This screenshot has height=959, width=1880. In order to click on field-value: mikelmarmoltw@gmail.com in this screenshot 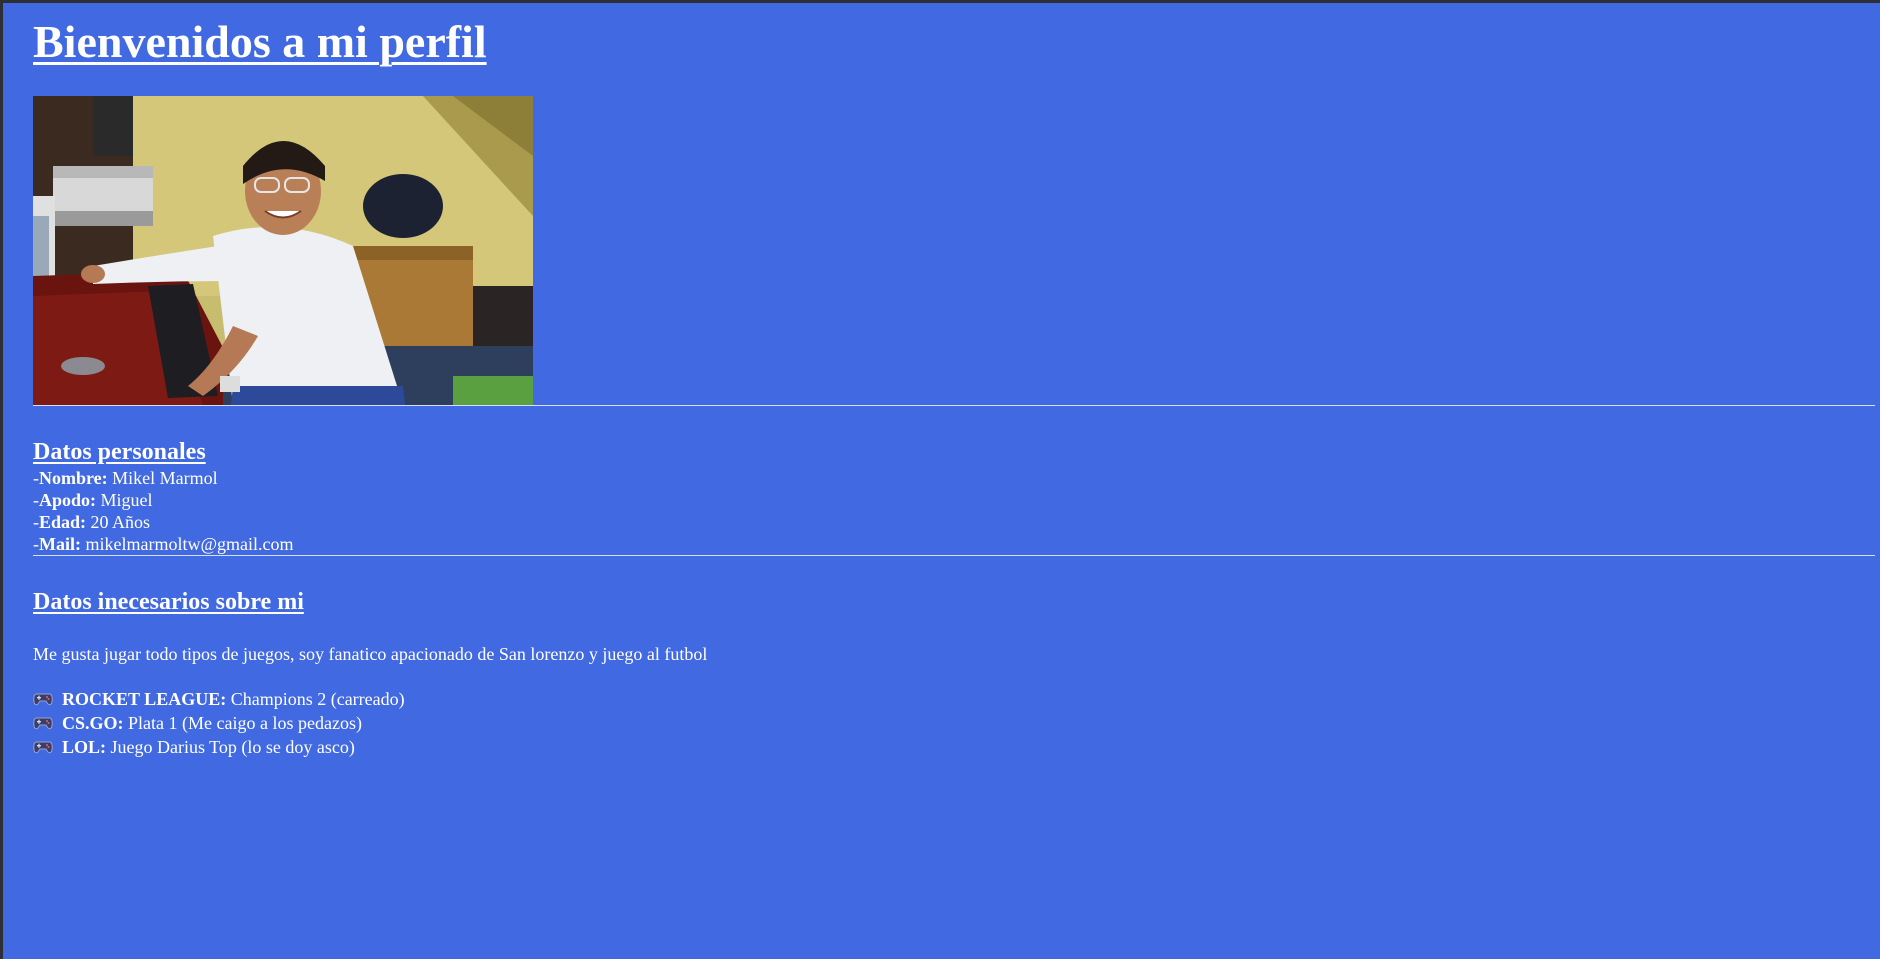, I will do `click(187, 544)`.